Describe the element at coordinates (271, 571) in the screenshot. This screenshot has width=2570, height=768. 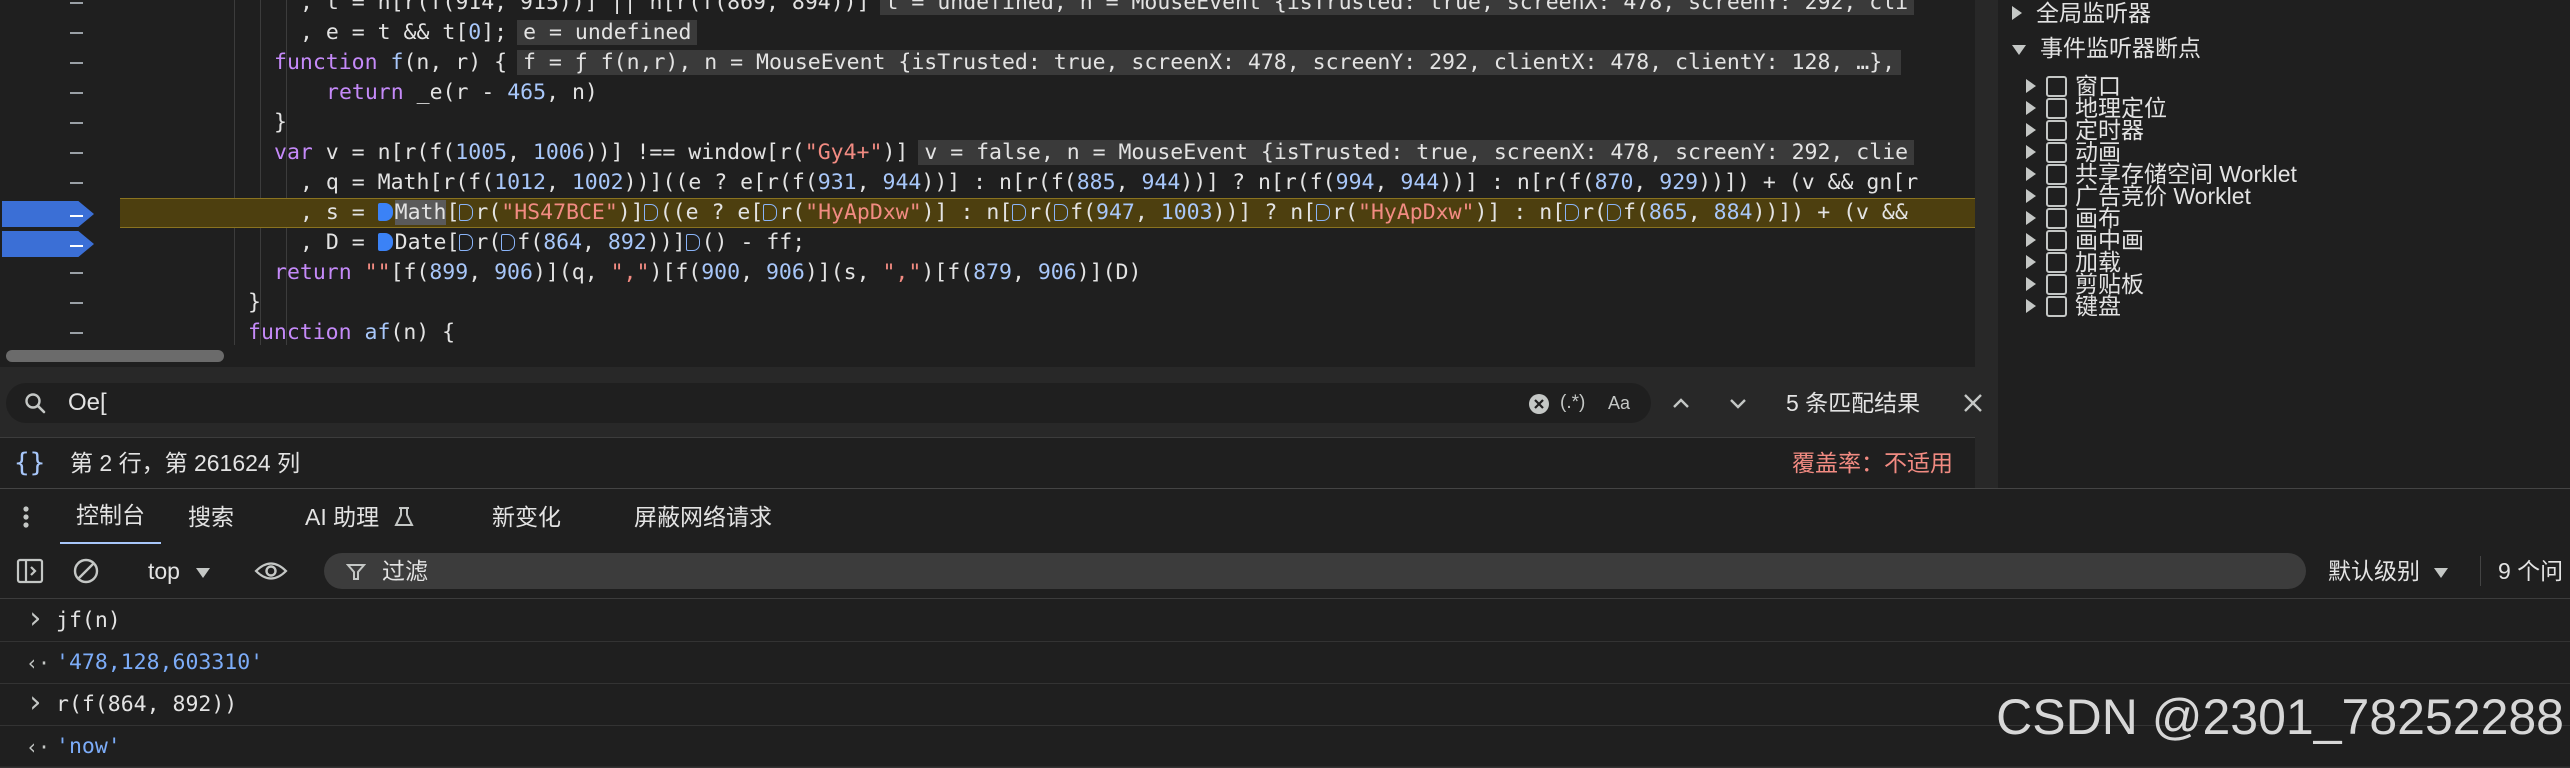
I see `live-expression-eye-icon` at that location.